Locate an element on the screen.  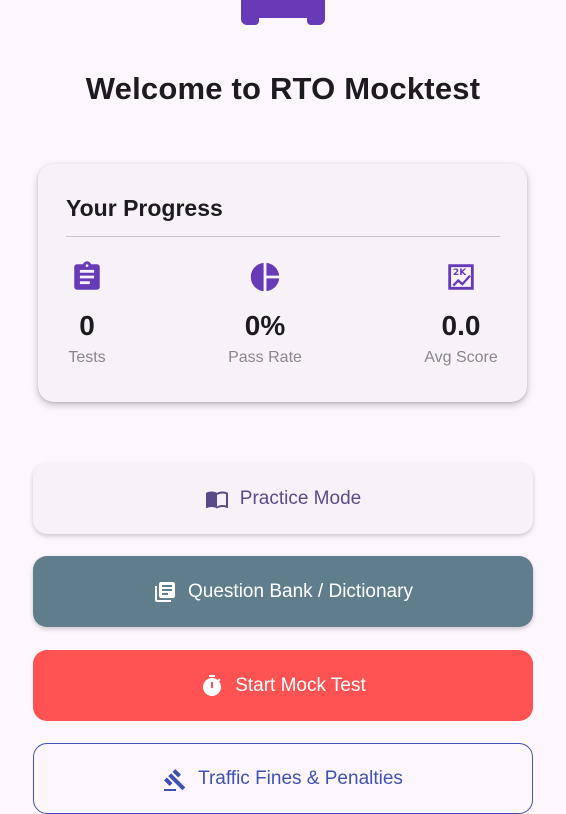
svg-text: 2K is located at coordinates (460, 273).